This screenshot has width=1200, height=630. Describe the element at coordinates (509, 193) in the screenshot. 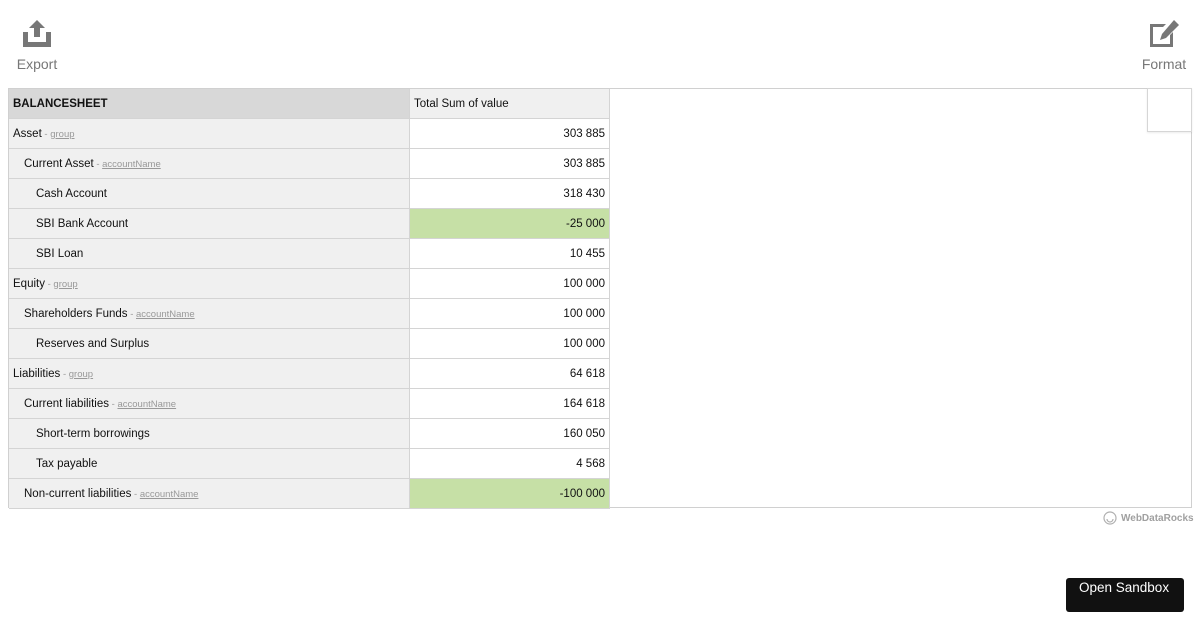

I see `value-cell: 318 430` at that location.